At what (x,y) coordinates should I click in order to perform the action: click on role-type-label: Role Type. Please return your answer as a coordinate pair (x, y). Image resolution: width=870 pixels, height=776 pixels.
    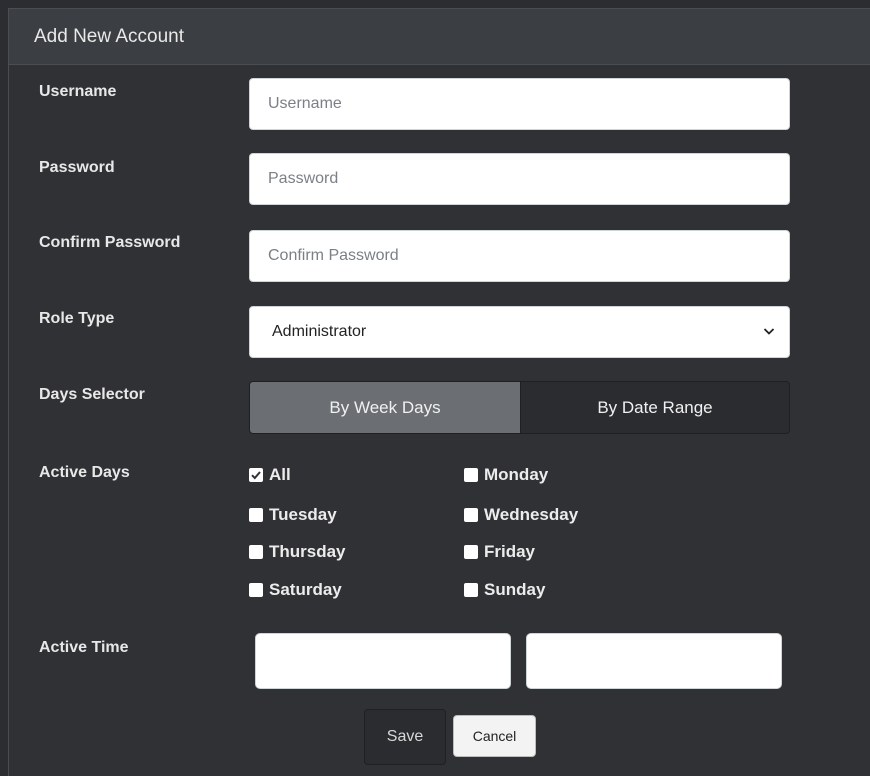
    Looking at the image, I should click on (77, 318).